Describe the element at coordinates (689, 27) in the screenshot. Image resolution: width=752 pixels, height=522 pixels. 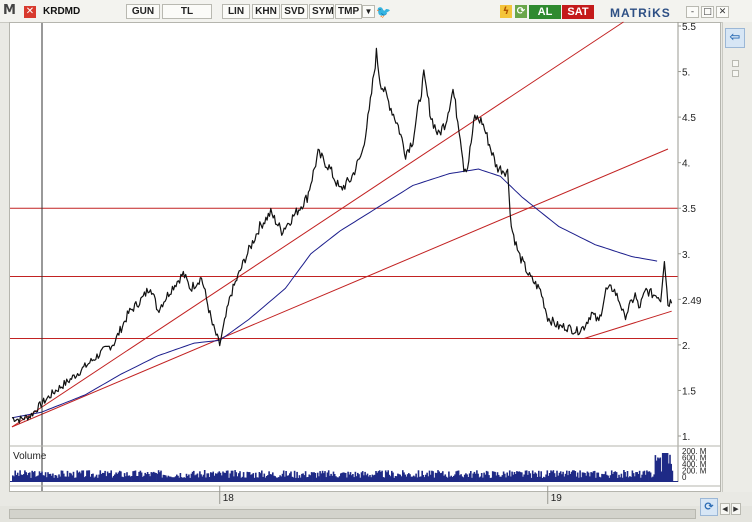
I see `price-tick-label: 5.5` at that location.